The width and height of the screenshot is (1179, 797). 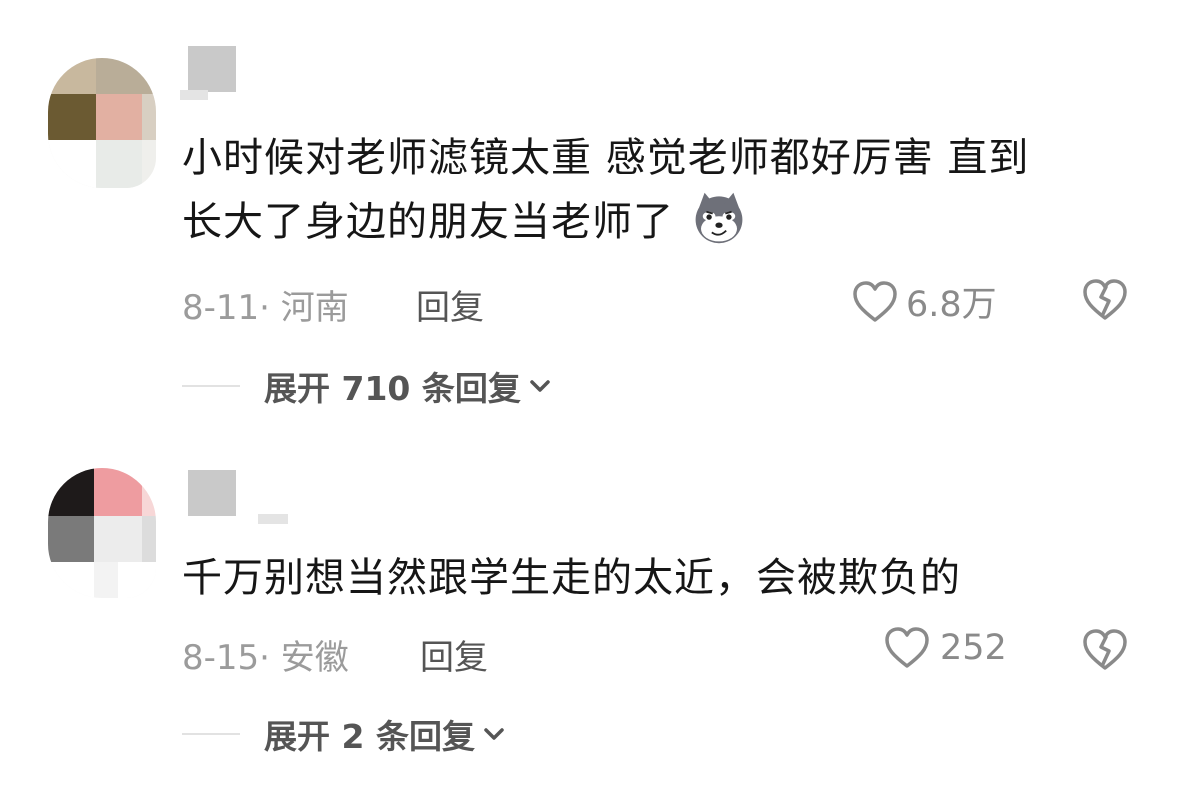 I want to click on expand-replies-label: 展开 2 条回复, so click(x=369, y=736).